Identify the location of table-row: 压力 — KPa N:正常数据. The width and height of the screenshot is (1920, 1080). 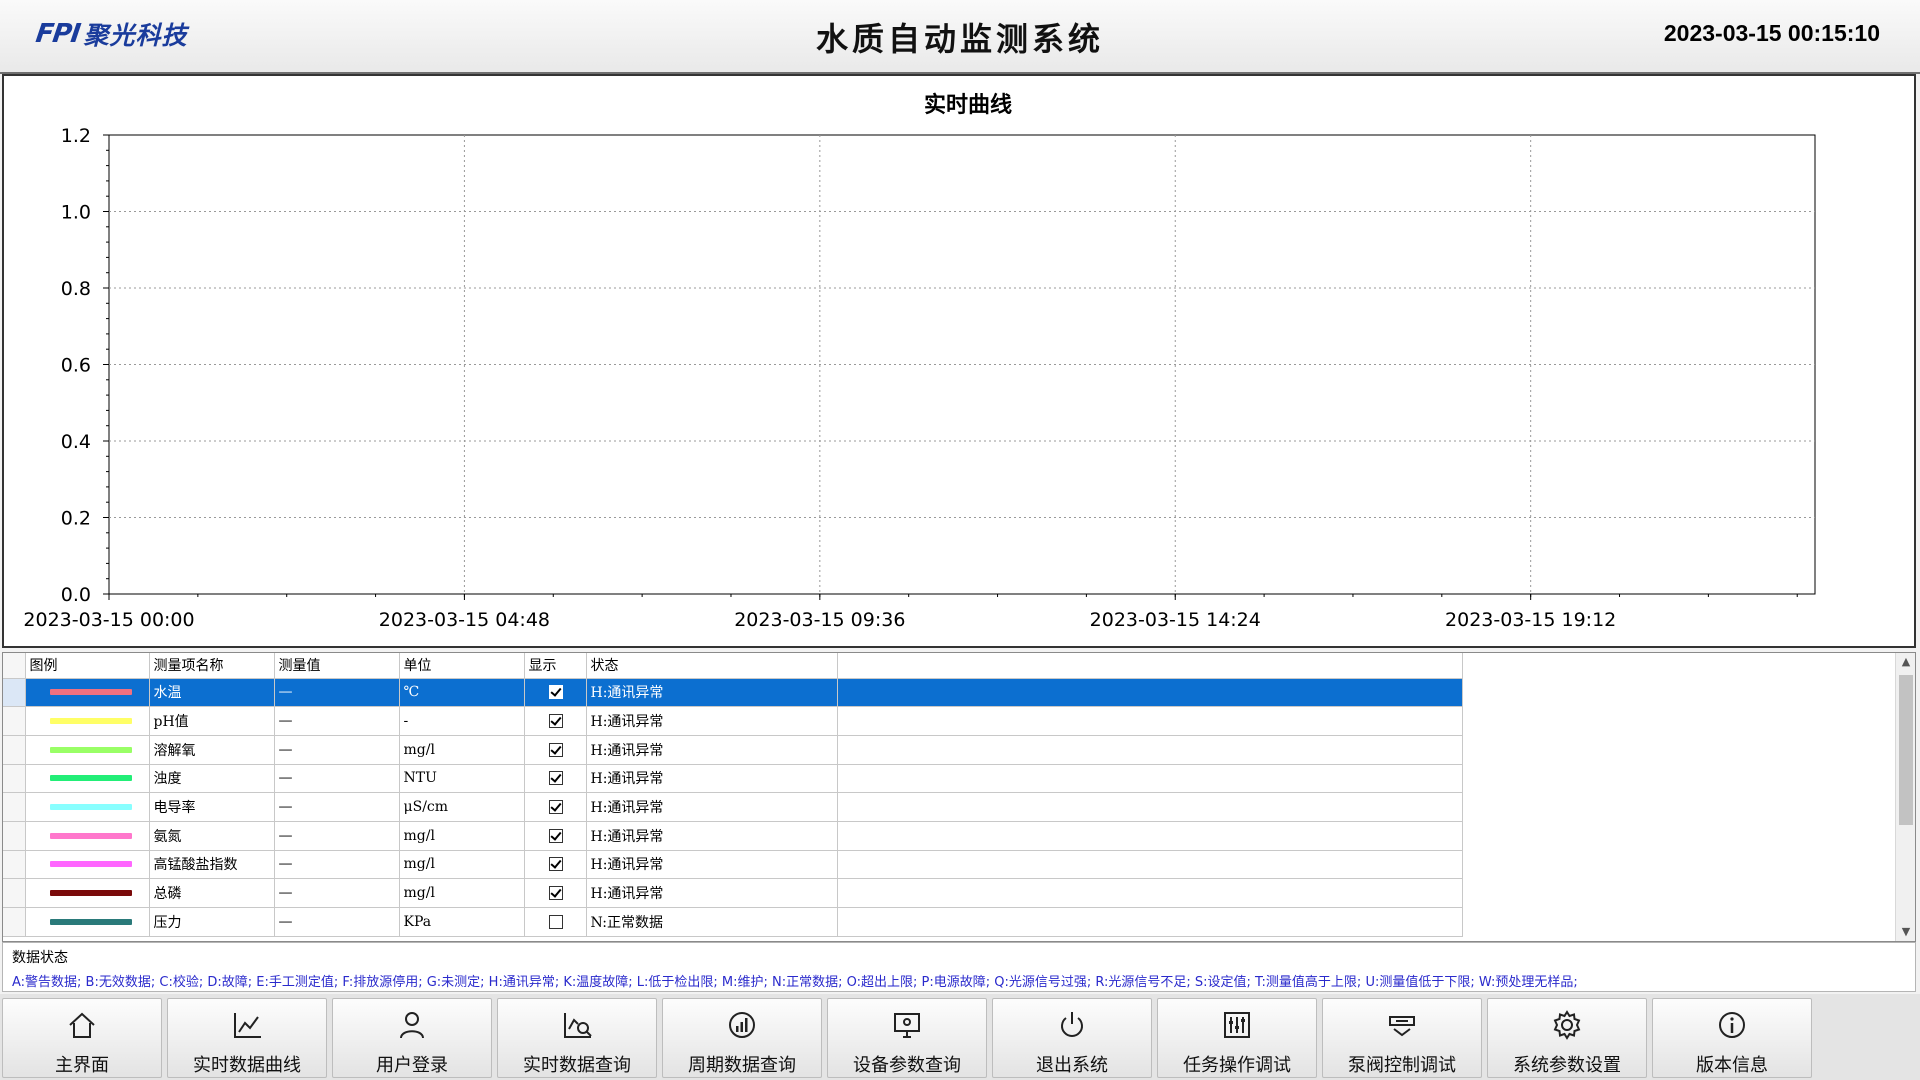
(733, 922).